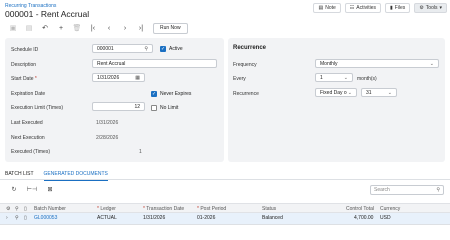  Describe the element at coordinates (211, 209) in the screenshot. I see `col-post-period: * Post Period` at that location.